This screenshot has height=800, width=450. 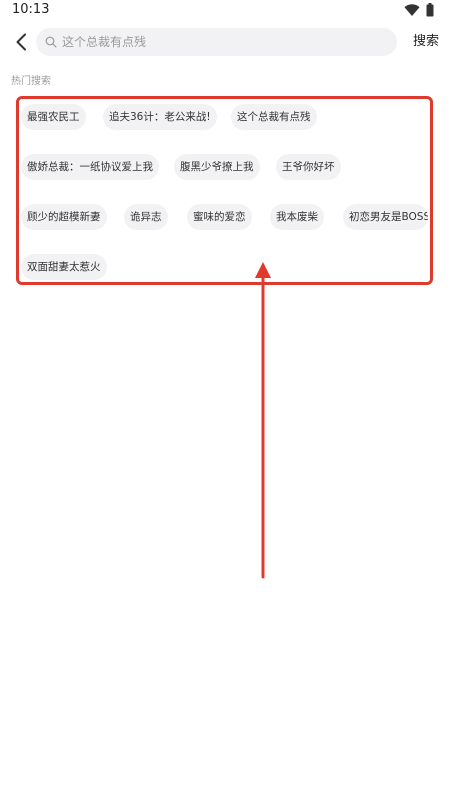 I want to click on search-box, so click(x=216, y=42).